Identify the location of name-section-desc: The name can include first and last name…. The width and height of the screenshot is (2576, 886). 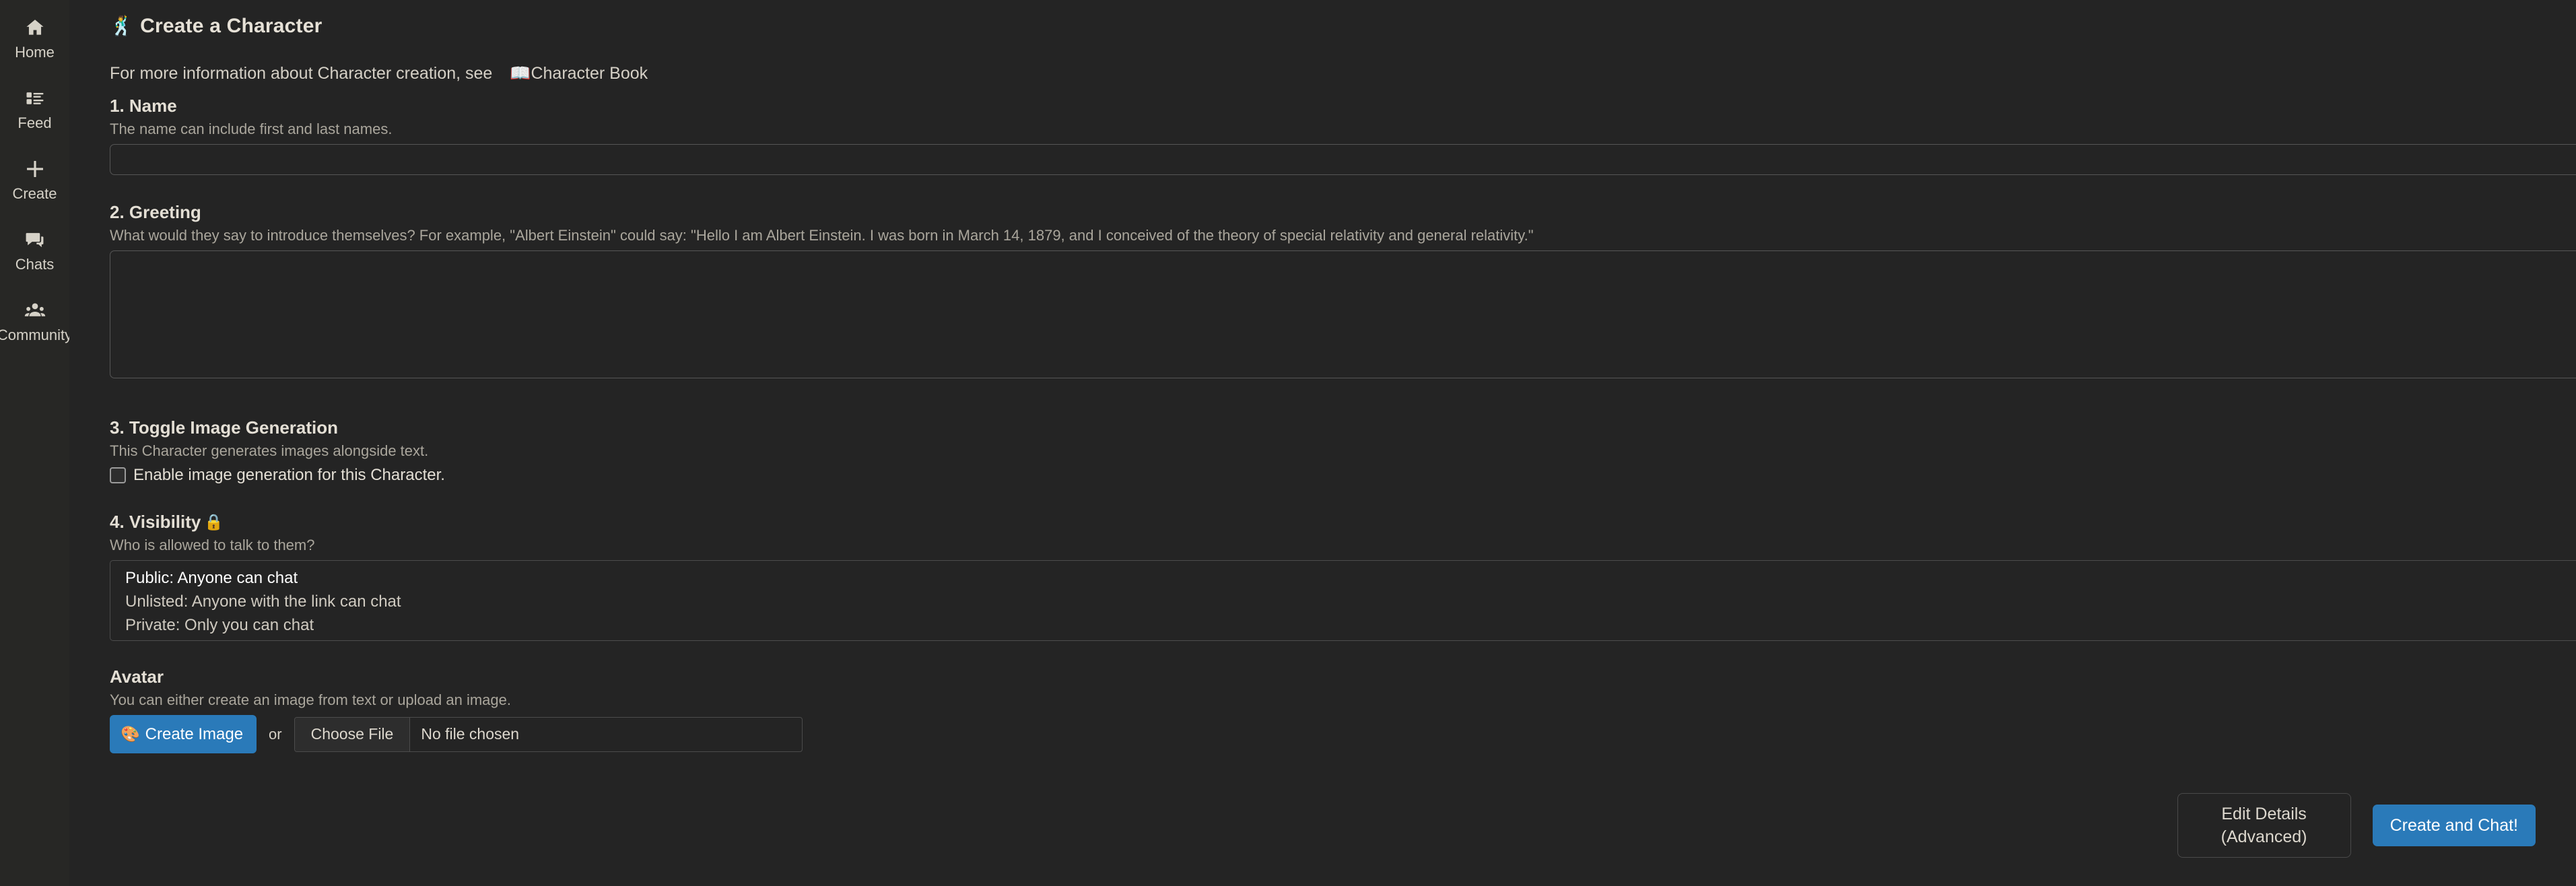
(251, 129).